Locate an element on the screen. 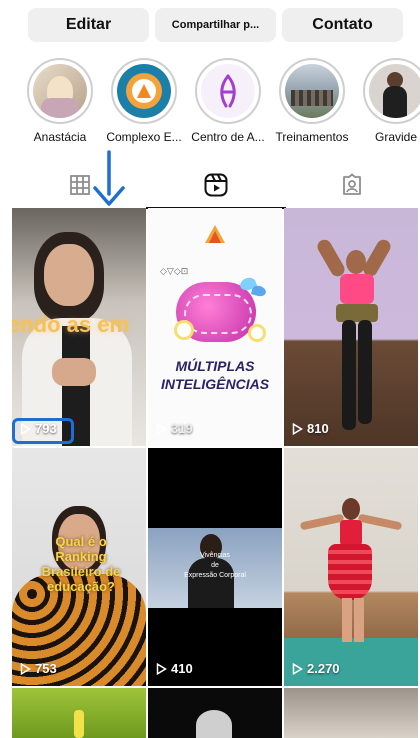  reel-item: ◇▽◇⊡ MÚLTIPLAS INTELIGÊNCIAS 319 is located at coordinates (215, 327).